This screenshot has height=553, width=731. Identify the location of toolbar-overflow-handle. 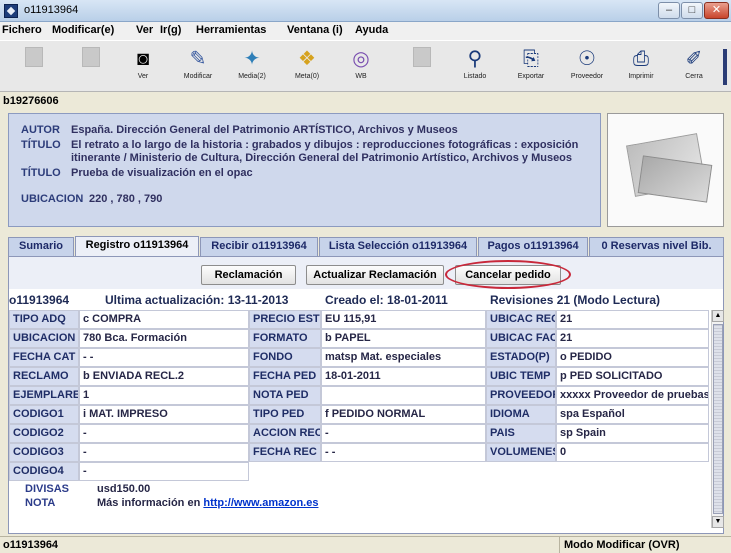
(725, 67).